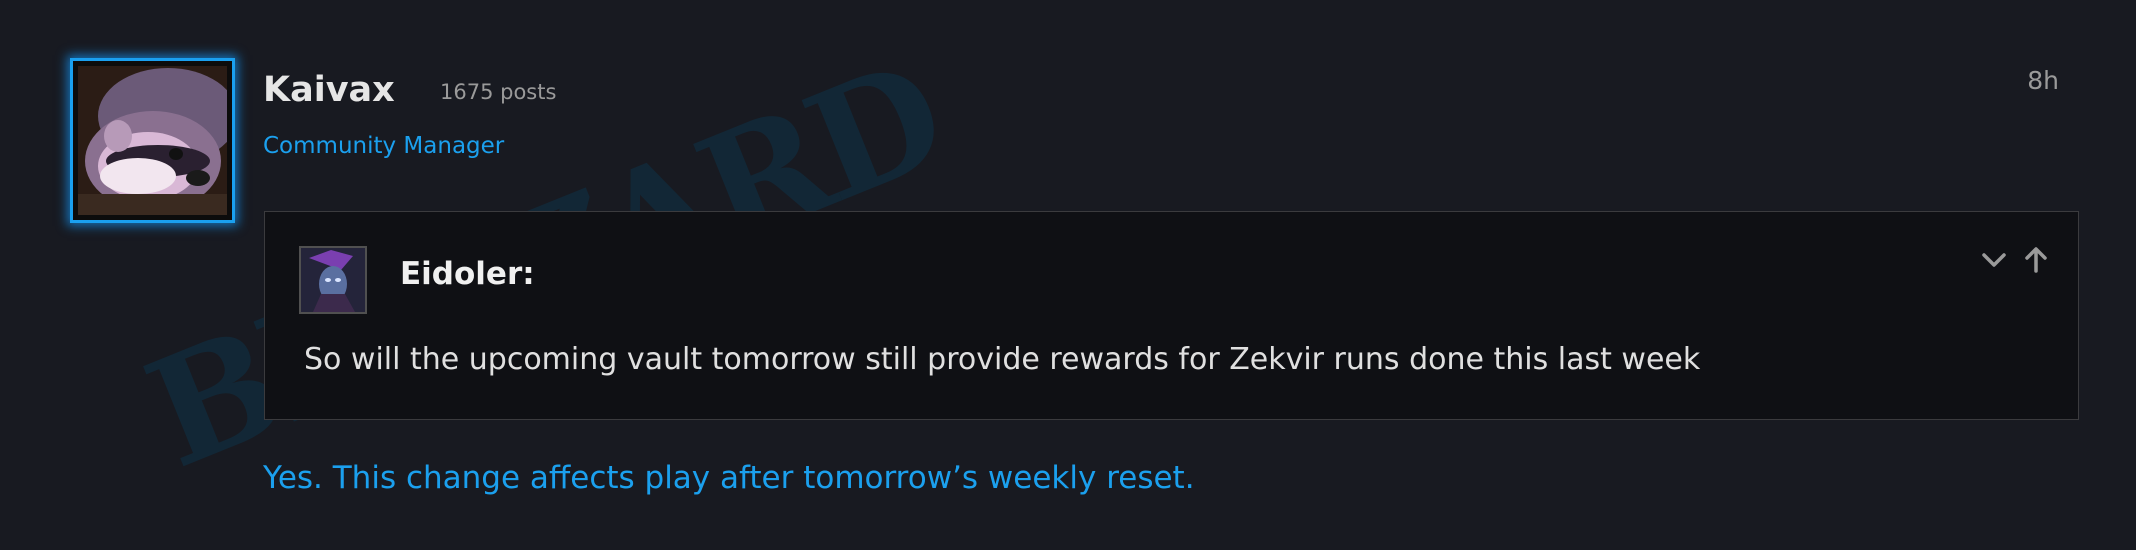 Image resolution: width=2136 pixels, height=550 pixels. Describe the element at coordinates (2015, 260) in the screenshot. I see `quote-controls` at that location.